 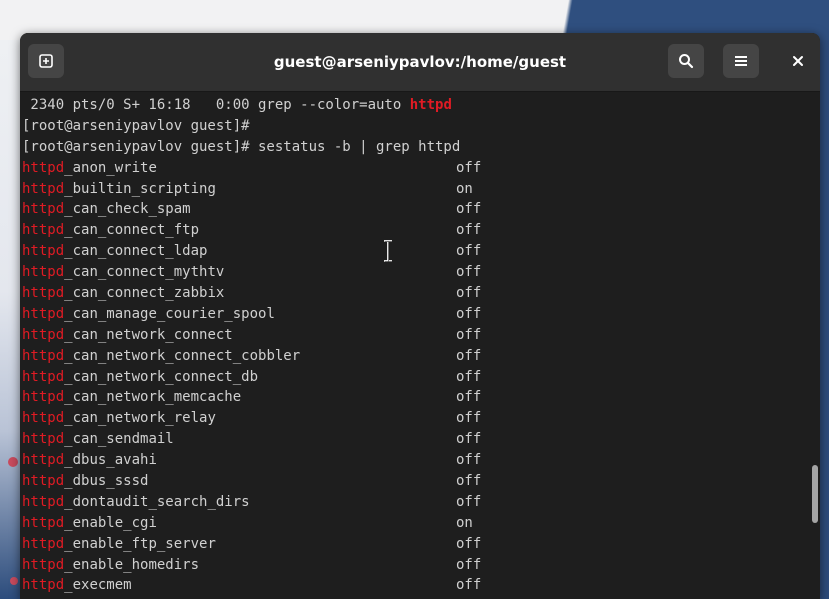 I want to click on boolean-row: httpd_dontaudit_search_dirs off, so click(x=416, y=502).